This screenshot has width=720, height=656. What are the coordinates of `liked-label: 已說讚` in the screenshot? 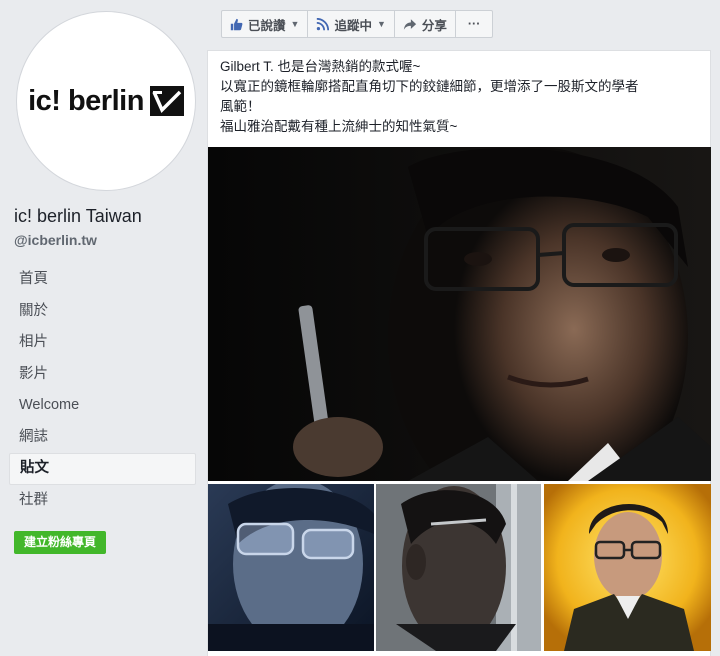 It's located at (267, 25).